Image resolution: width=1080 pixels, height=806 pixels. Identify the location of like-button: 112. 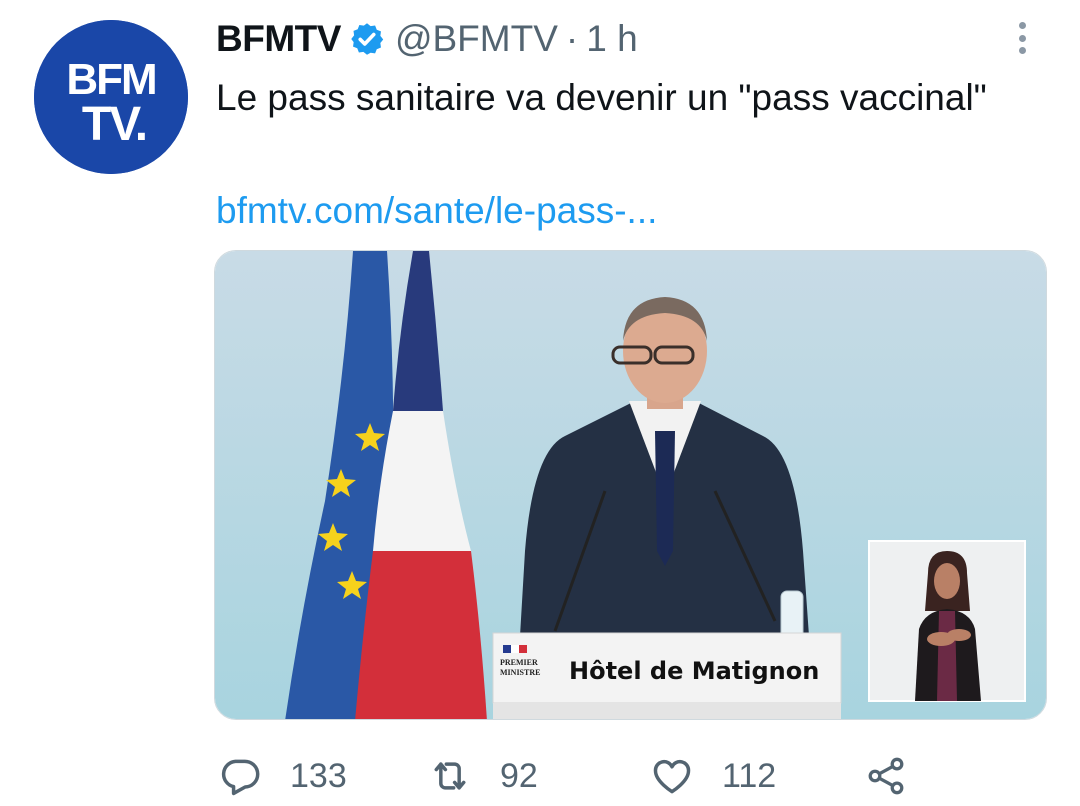
(713, 776).